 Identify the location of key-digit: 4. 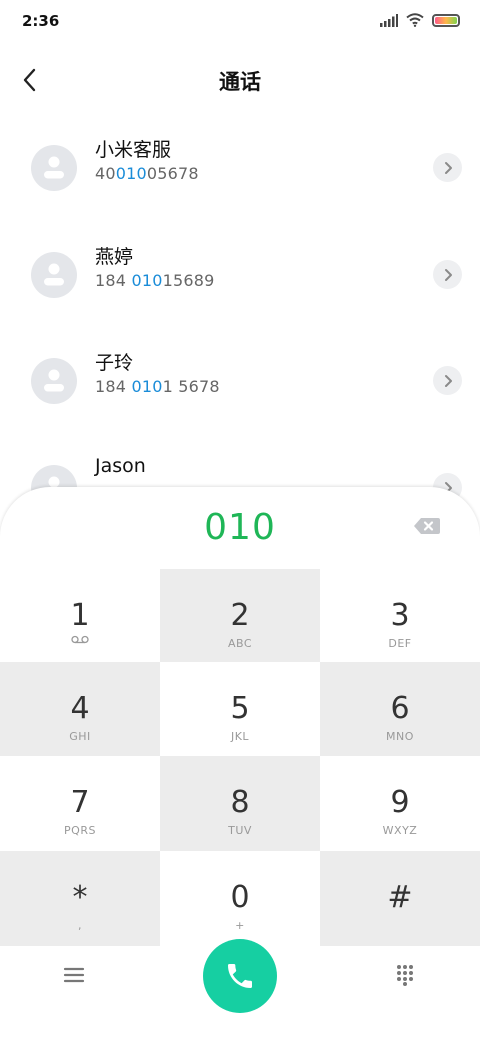
(80, 708).